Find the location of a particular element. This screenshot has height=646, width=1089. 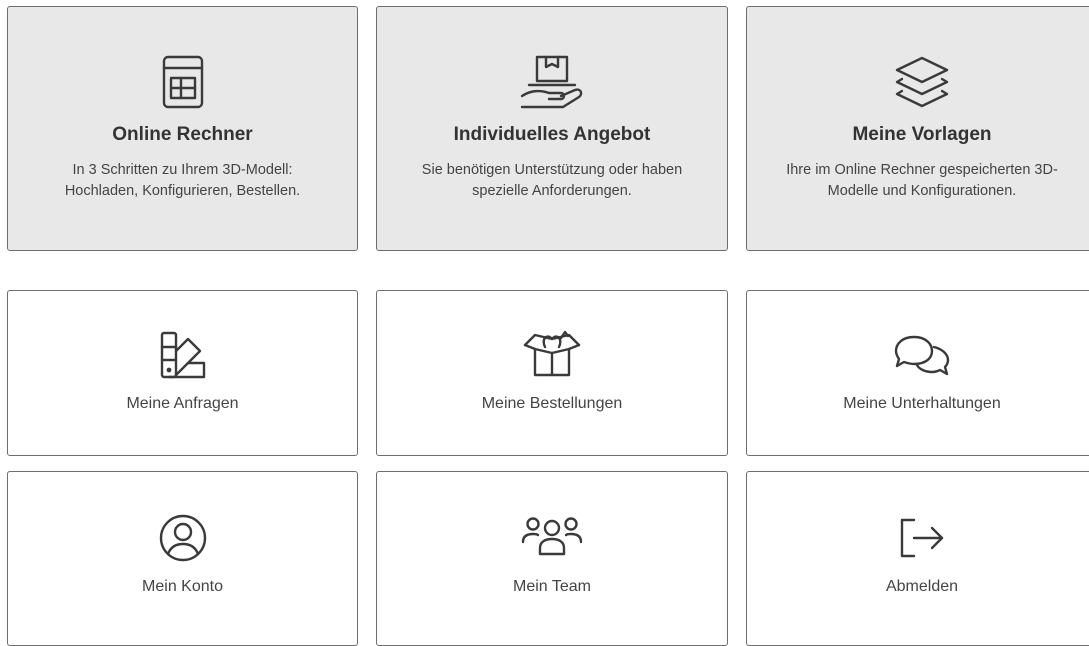

chat-bubbles-icon is located at coordinates (922, 355).